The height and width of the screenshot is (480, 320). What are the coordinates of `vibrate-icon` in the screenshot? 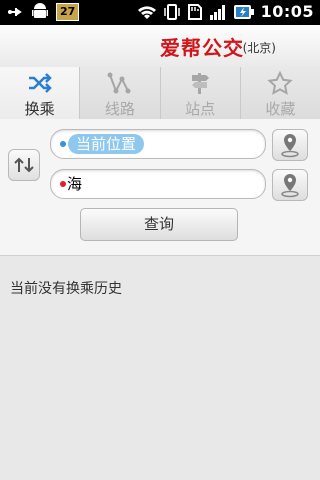 It's located at (172, 12).